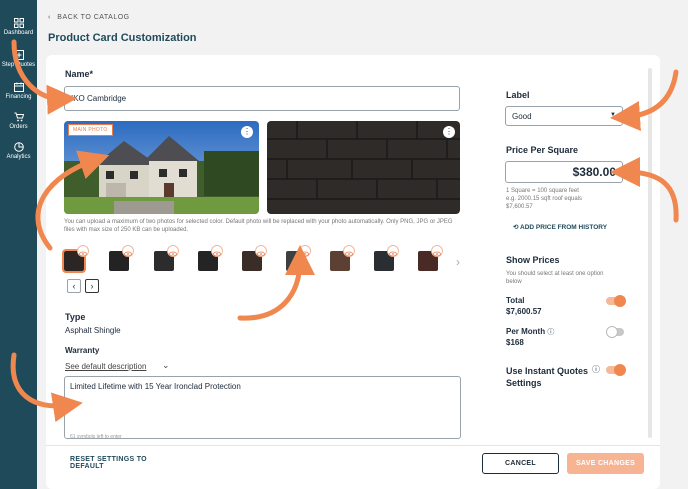  Describe the element at coordinates (276, 283) in the screenshot. I see `arrow-to-swatch` at that location.